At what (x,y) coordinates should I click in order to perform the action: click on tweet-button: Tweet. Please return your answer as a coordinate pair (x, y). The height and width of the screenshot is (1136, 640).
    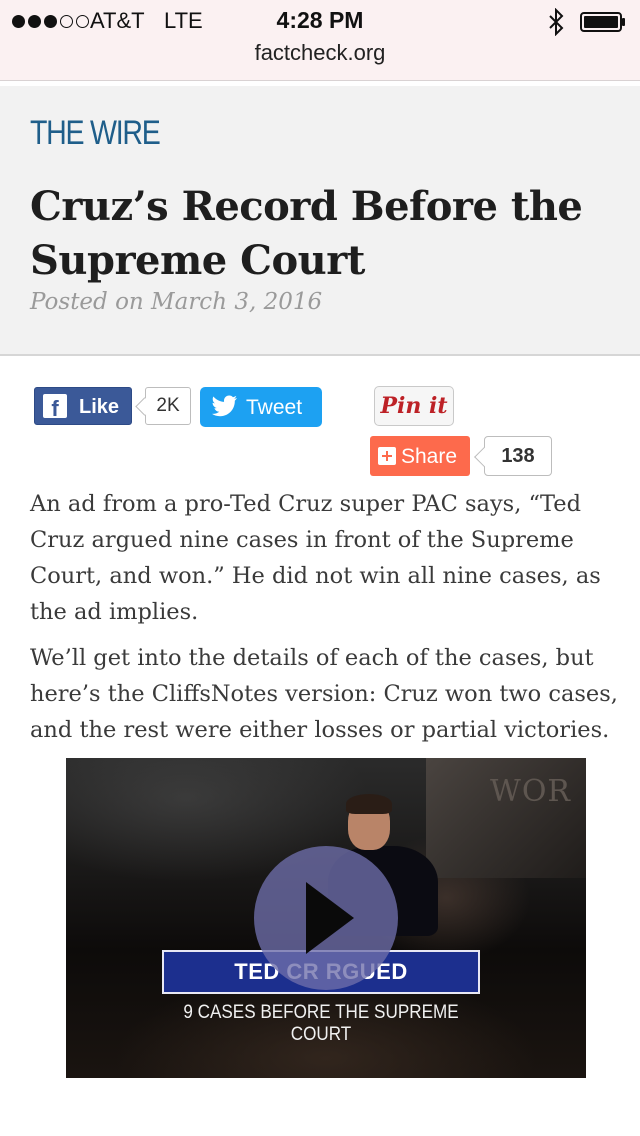
    Looking at the image, I should click on (261, 407).